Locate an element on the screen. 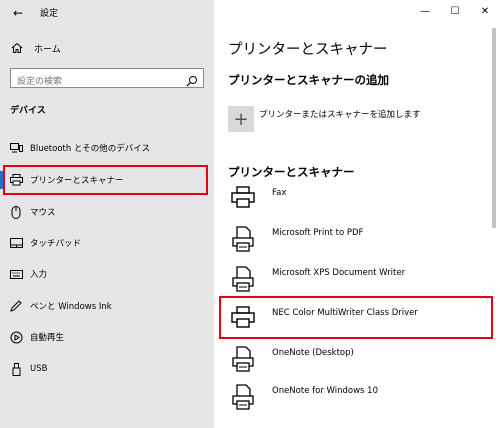  minimize-icon: — is located at coordinates (425, 11).